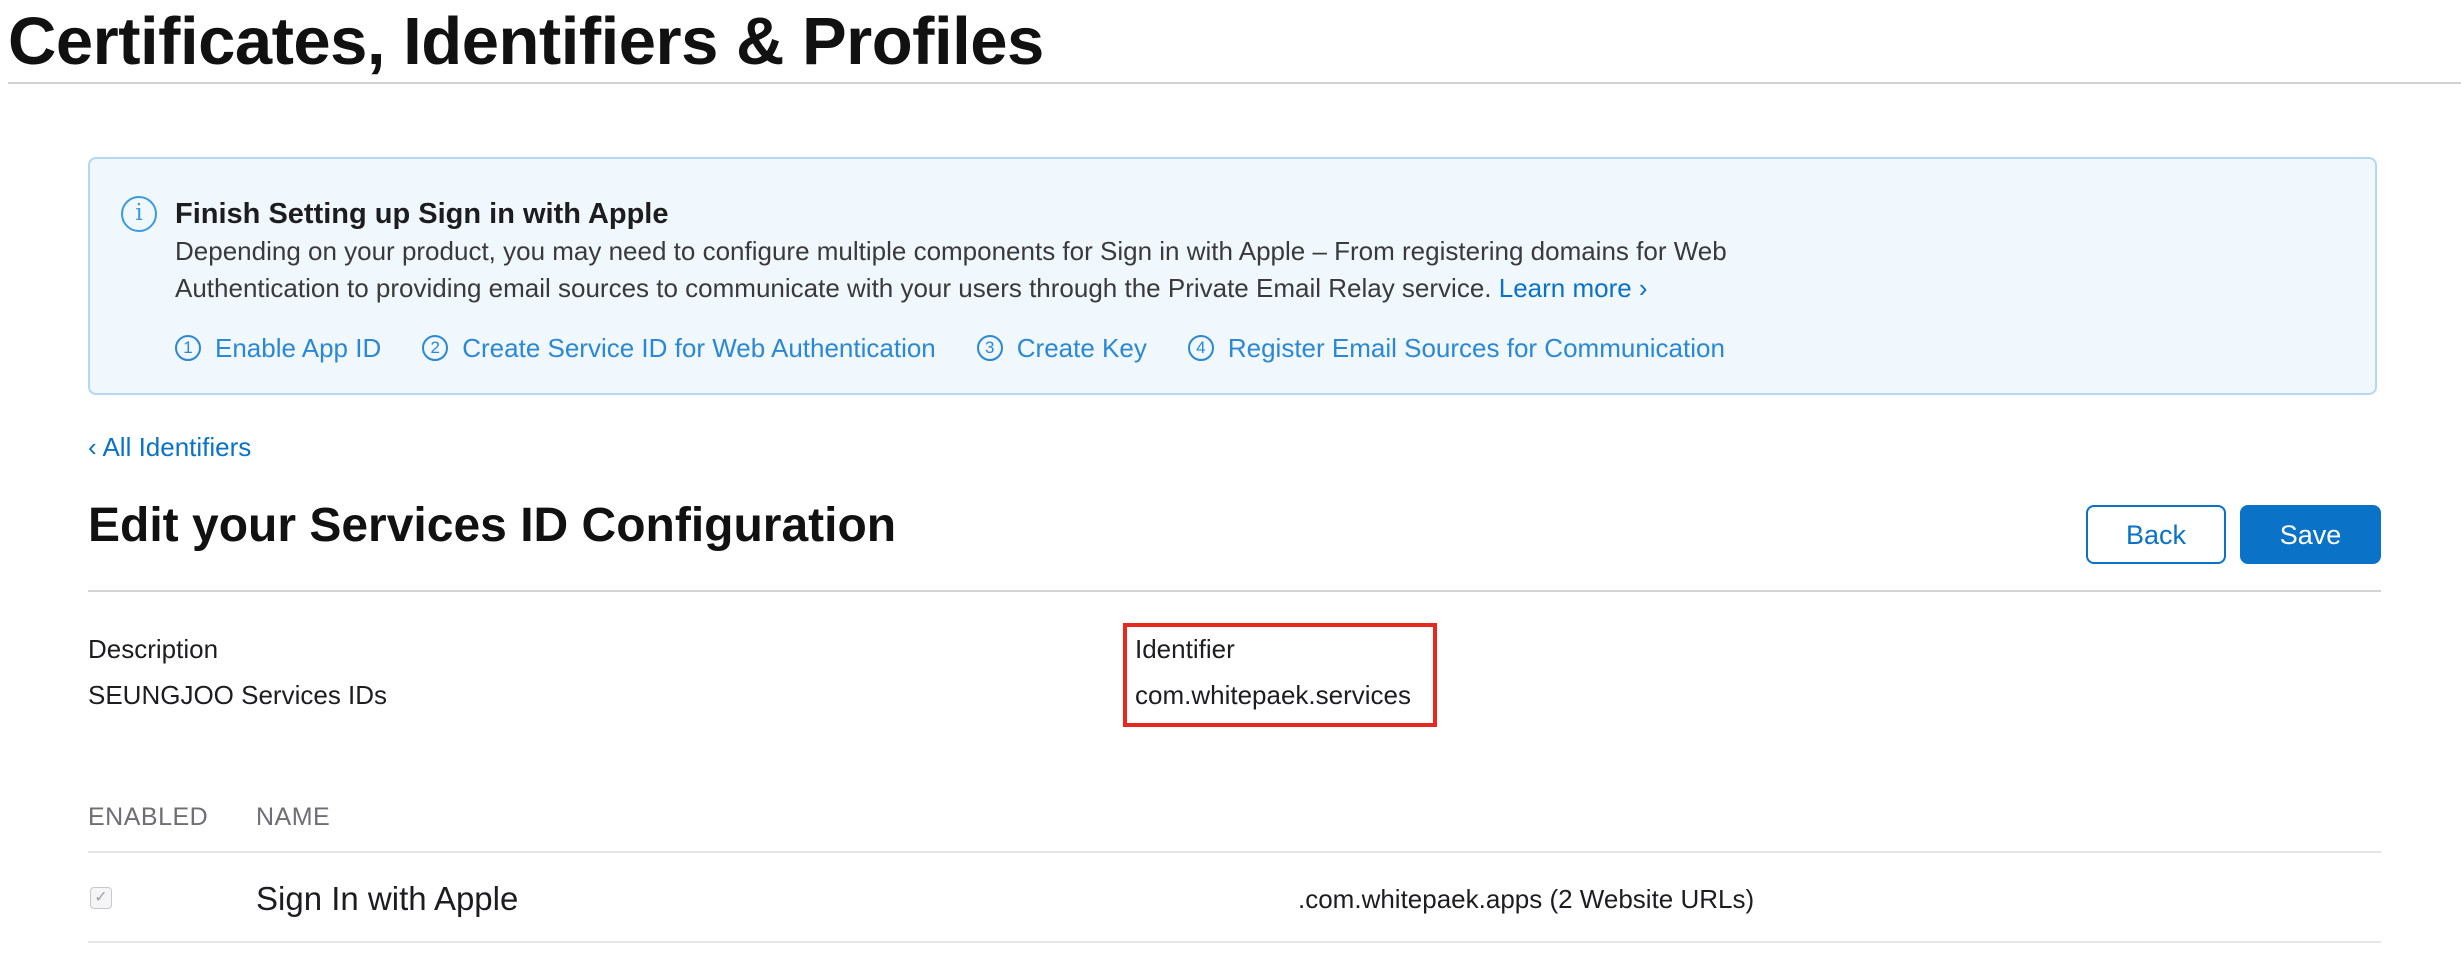  What do you see at coordinates (492, 525) in the screenshot?
I see `section-title: Edit your Services ID Configuration` at bounding box center [492, 525].